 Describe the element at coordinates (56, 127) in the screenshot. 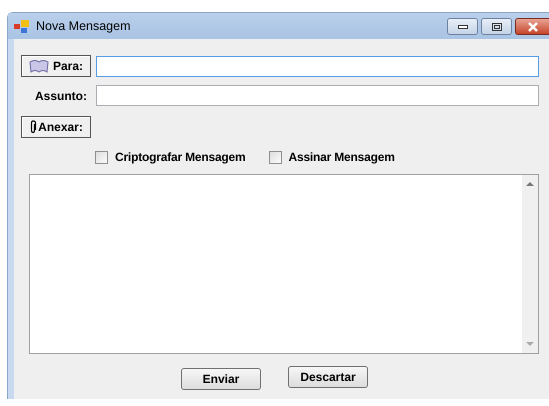

I see `attach-button: Anexar:` at that location.